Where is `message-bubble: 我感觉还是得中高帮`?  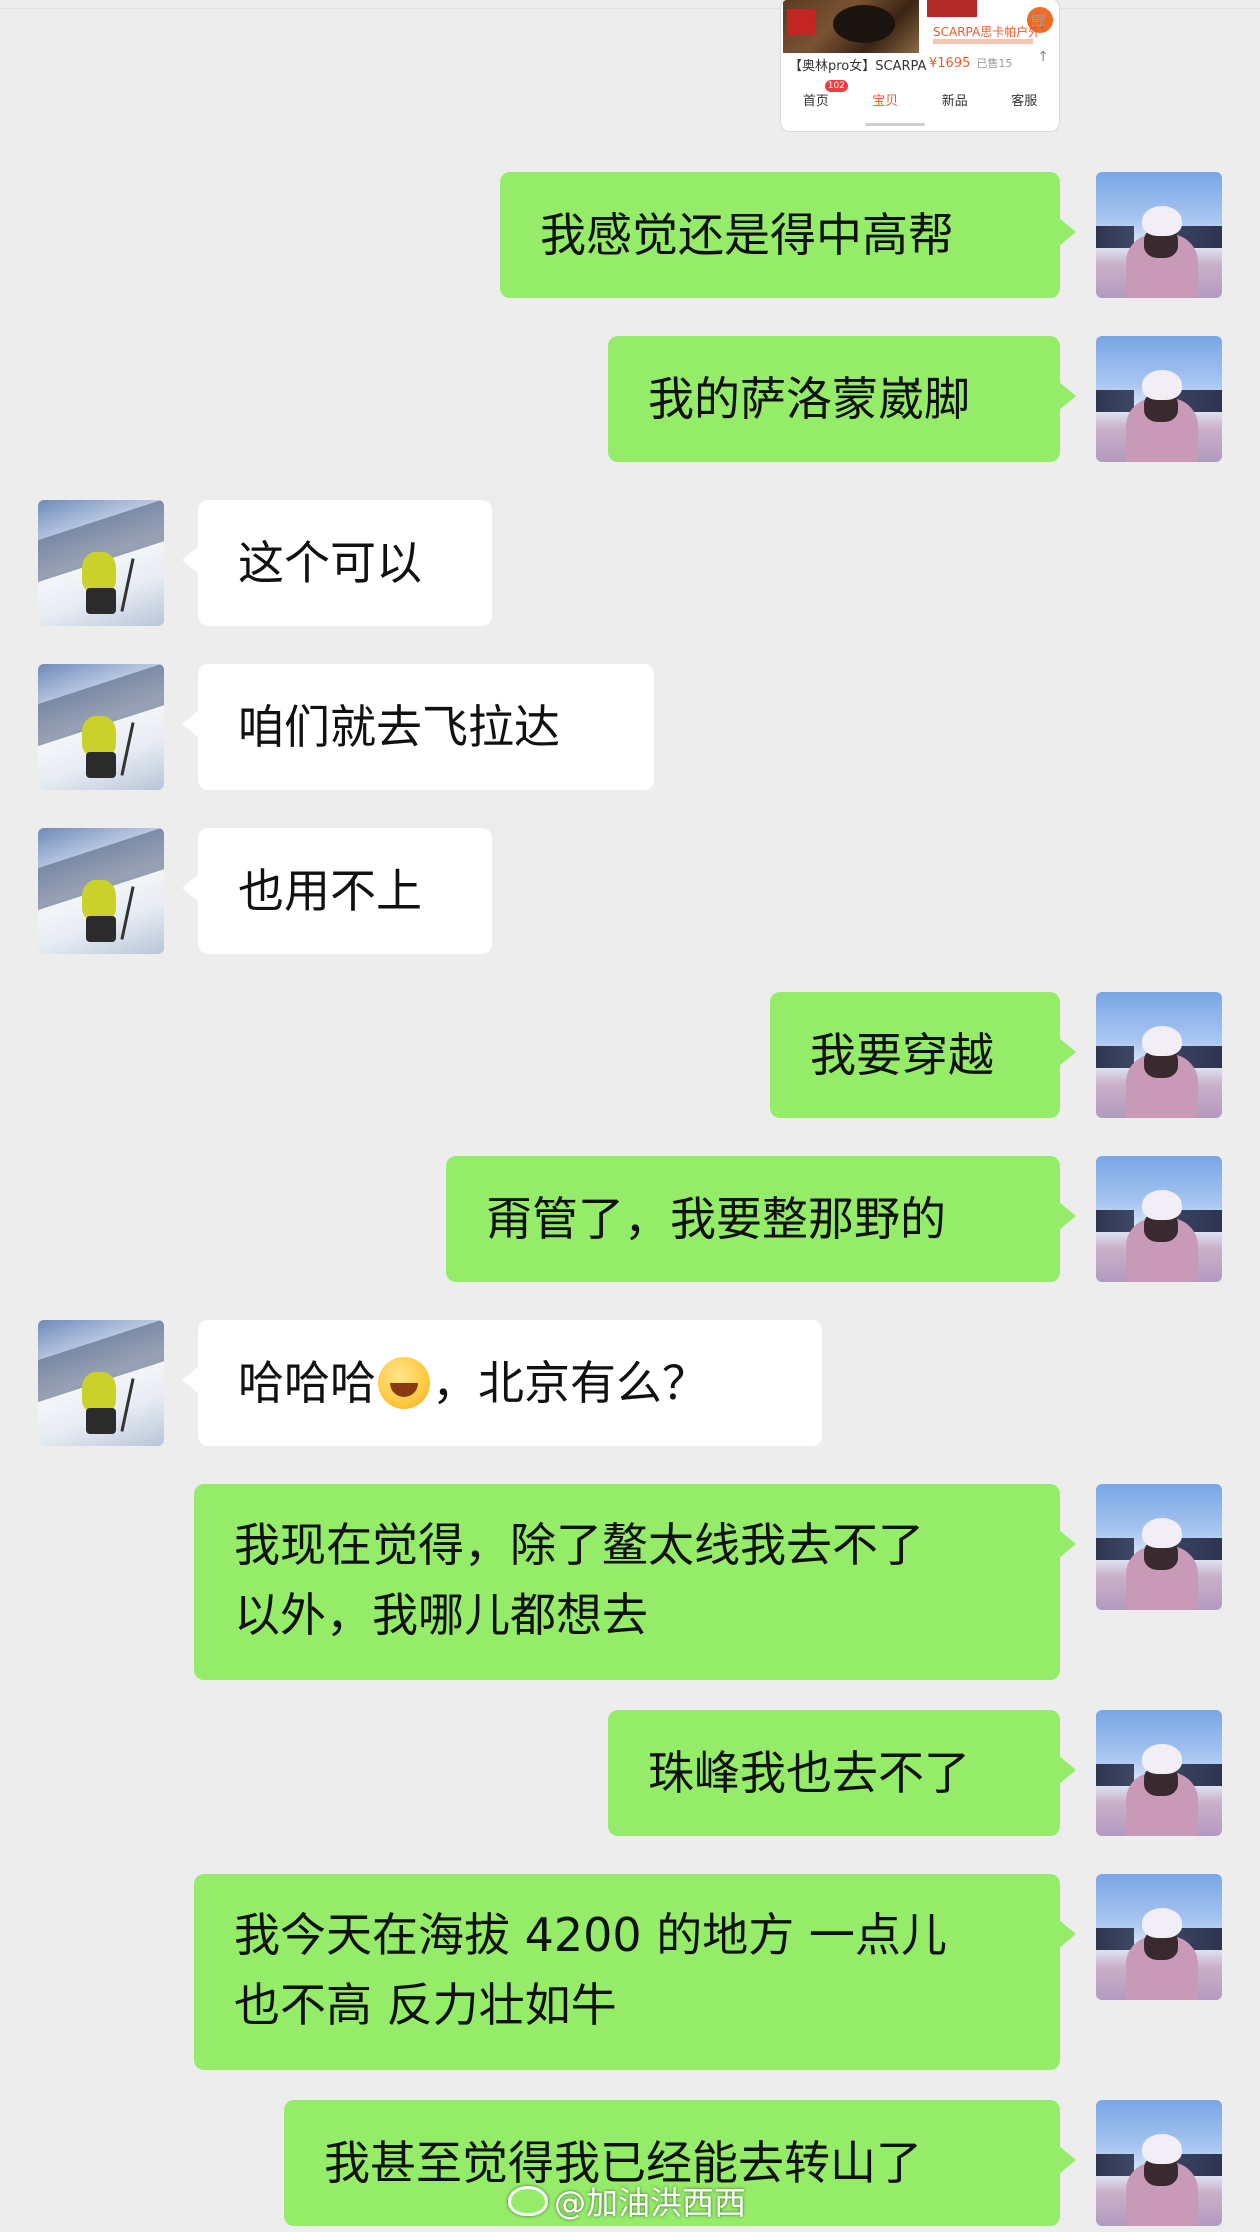 message-bubble: 我感觉还是得中高帮 is located at coordinates (788, 235).